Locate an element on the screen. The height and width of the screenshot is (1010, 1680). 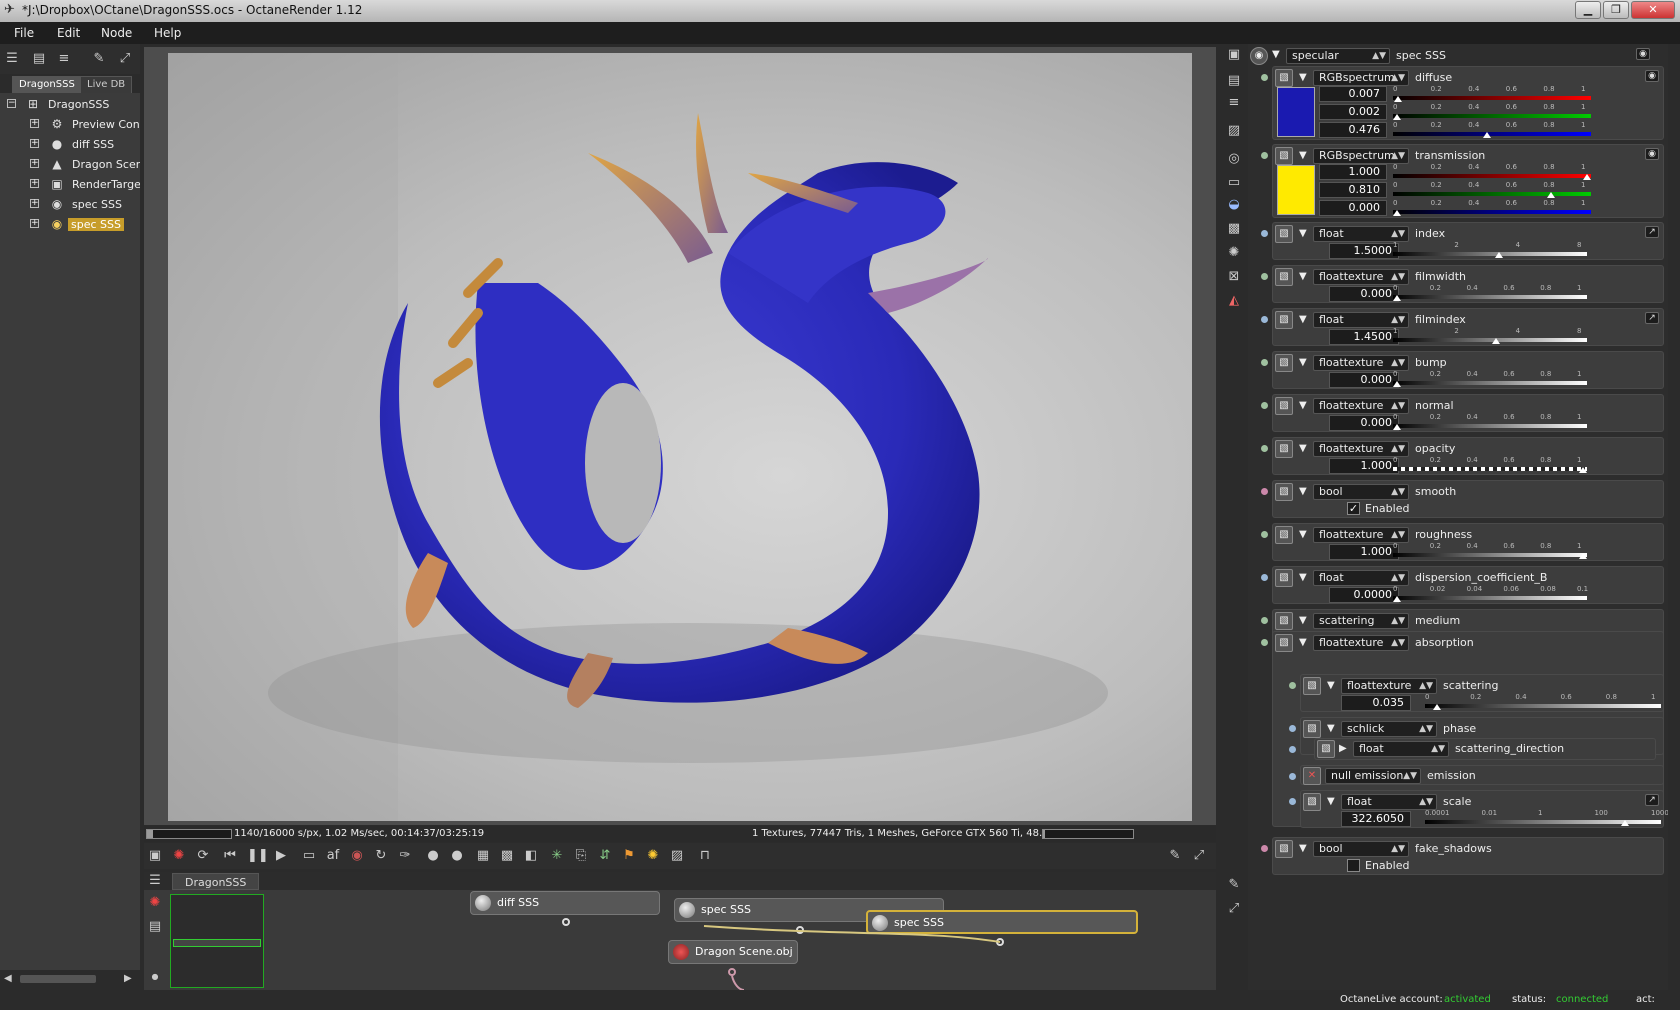
menu-edit: Edit is located at coordinates (68, 33).